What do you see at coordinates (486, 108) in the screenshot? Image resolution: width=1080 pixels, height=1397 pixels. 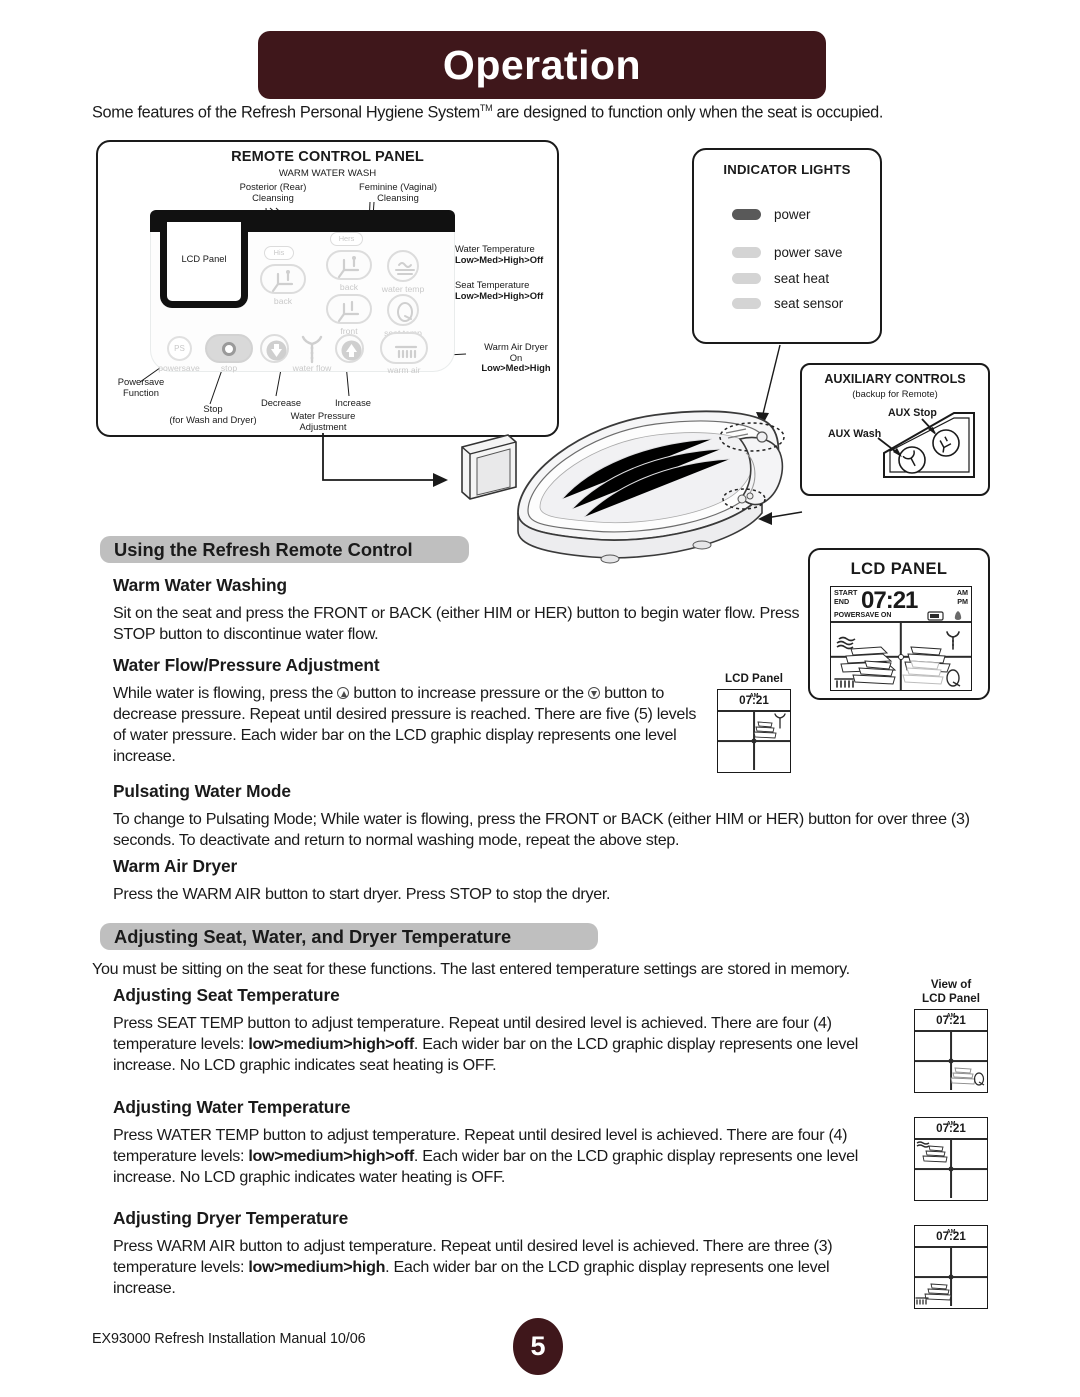 I see `trademark-symbol: TM` at bounding box center [486, 108].